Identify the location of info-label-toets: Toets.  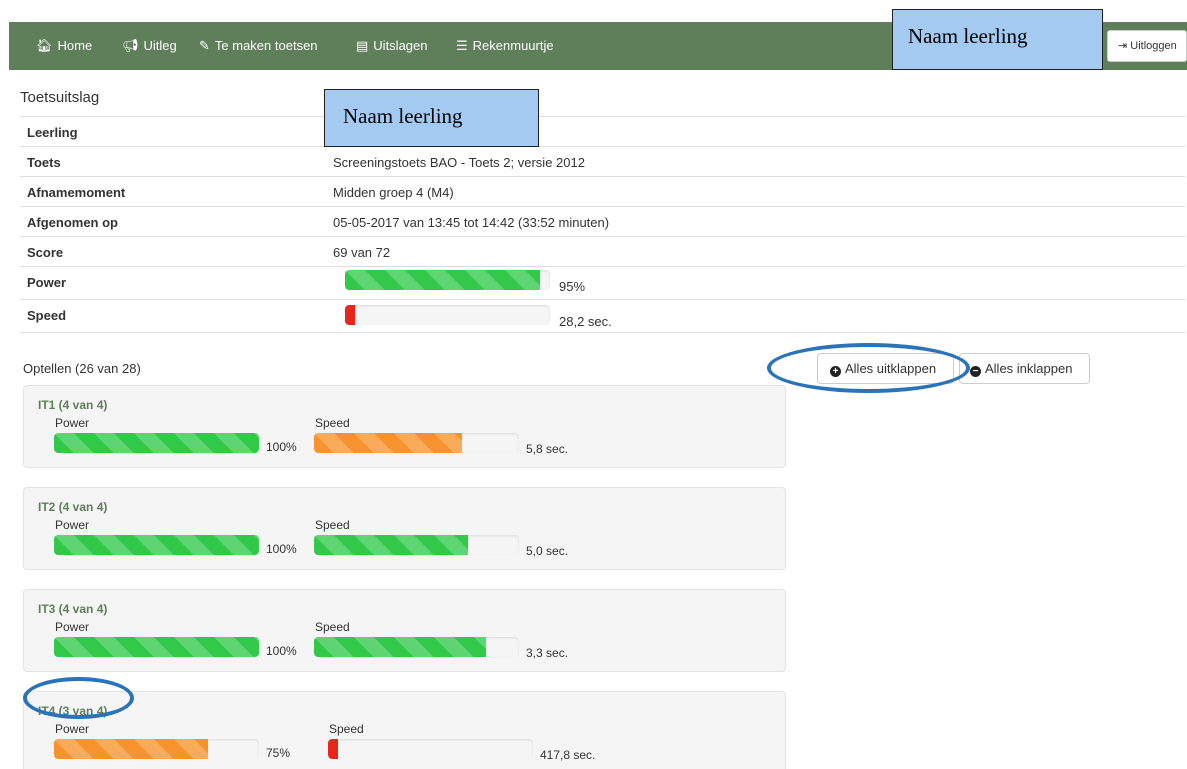
(44, 162).